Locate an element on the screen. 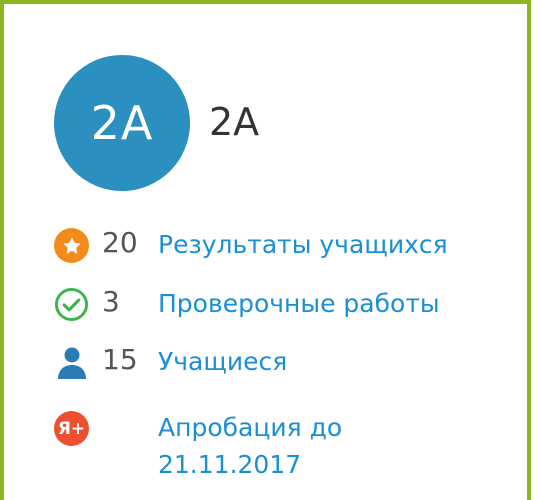 The width and height of the screenshot is (539, 500). tests-link: Проверочные работы is located at coordinates (299, 303).